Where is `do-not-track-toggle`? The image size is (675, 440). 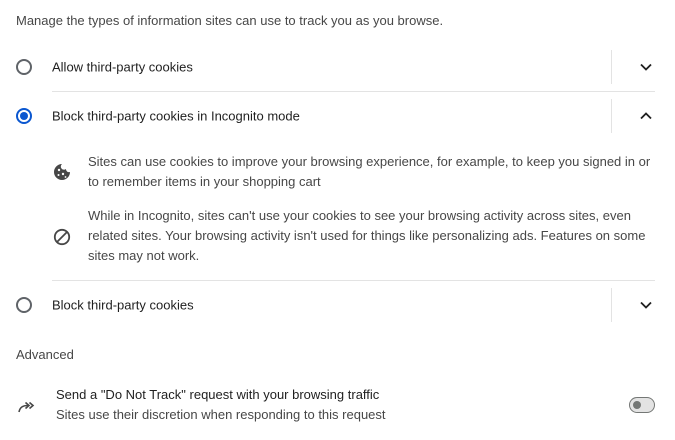
do-not-track-toggle is located at coordinates (642, 405).